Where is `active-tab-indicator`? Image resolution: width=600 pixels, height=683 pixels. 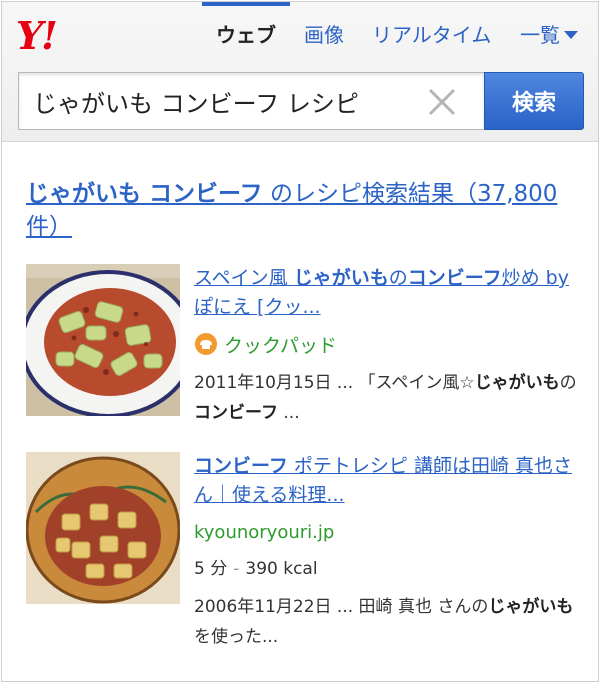 active-tab-indicator is located at coordinates (246, 4).